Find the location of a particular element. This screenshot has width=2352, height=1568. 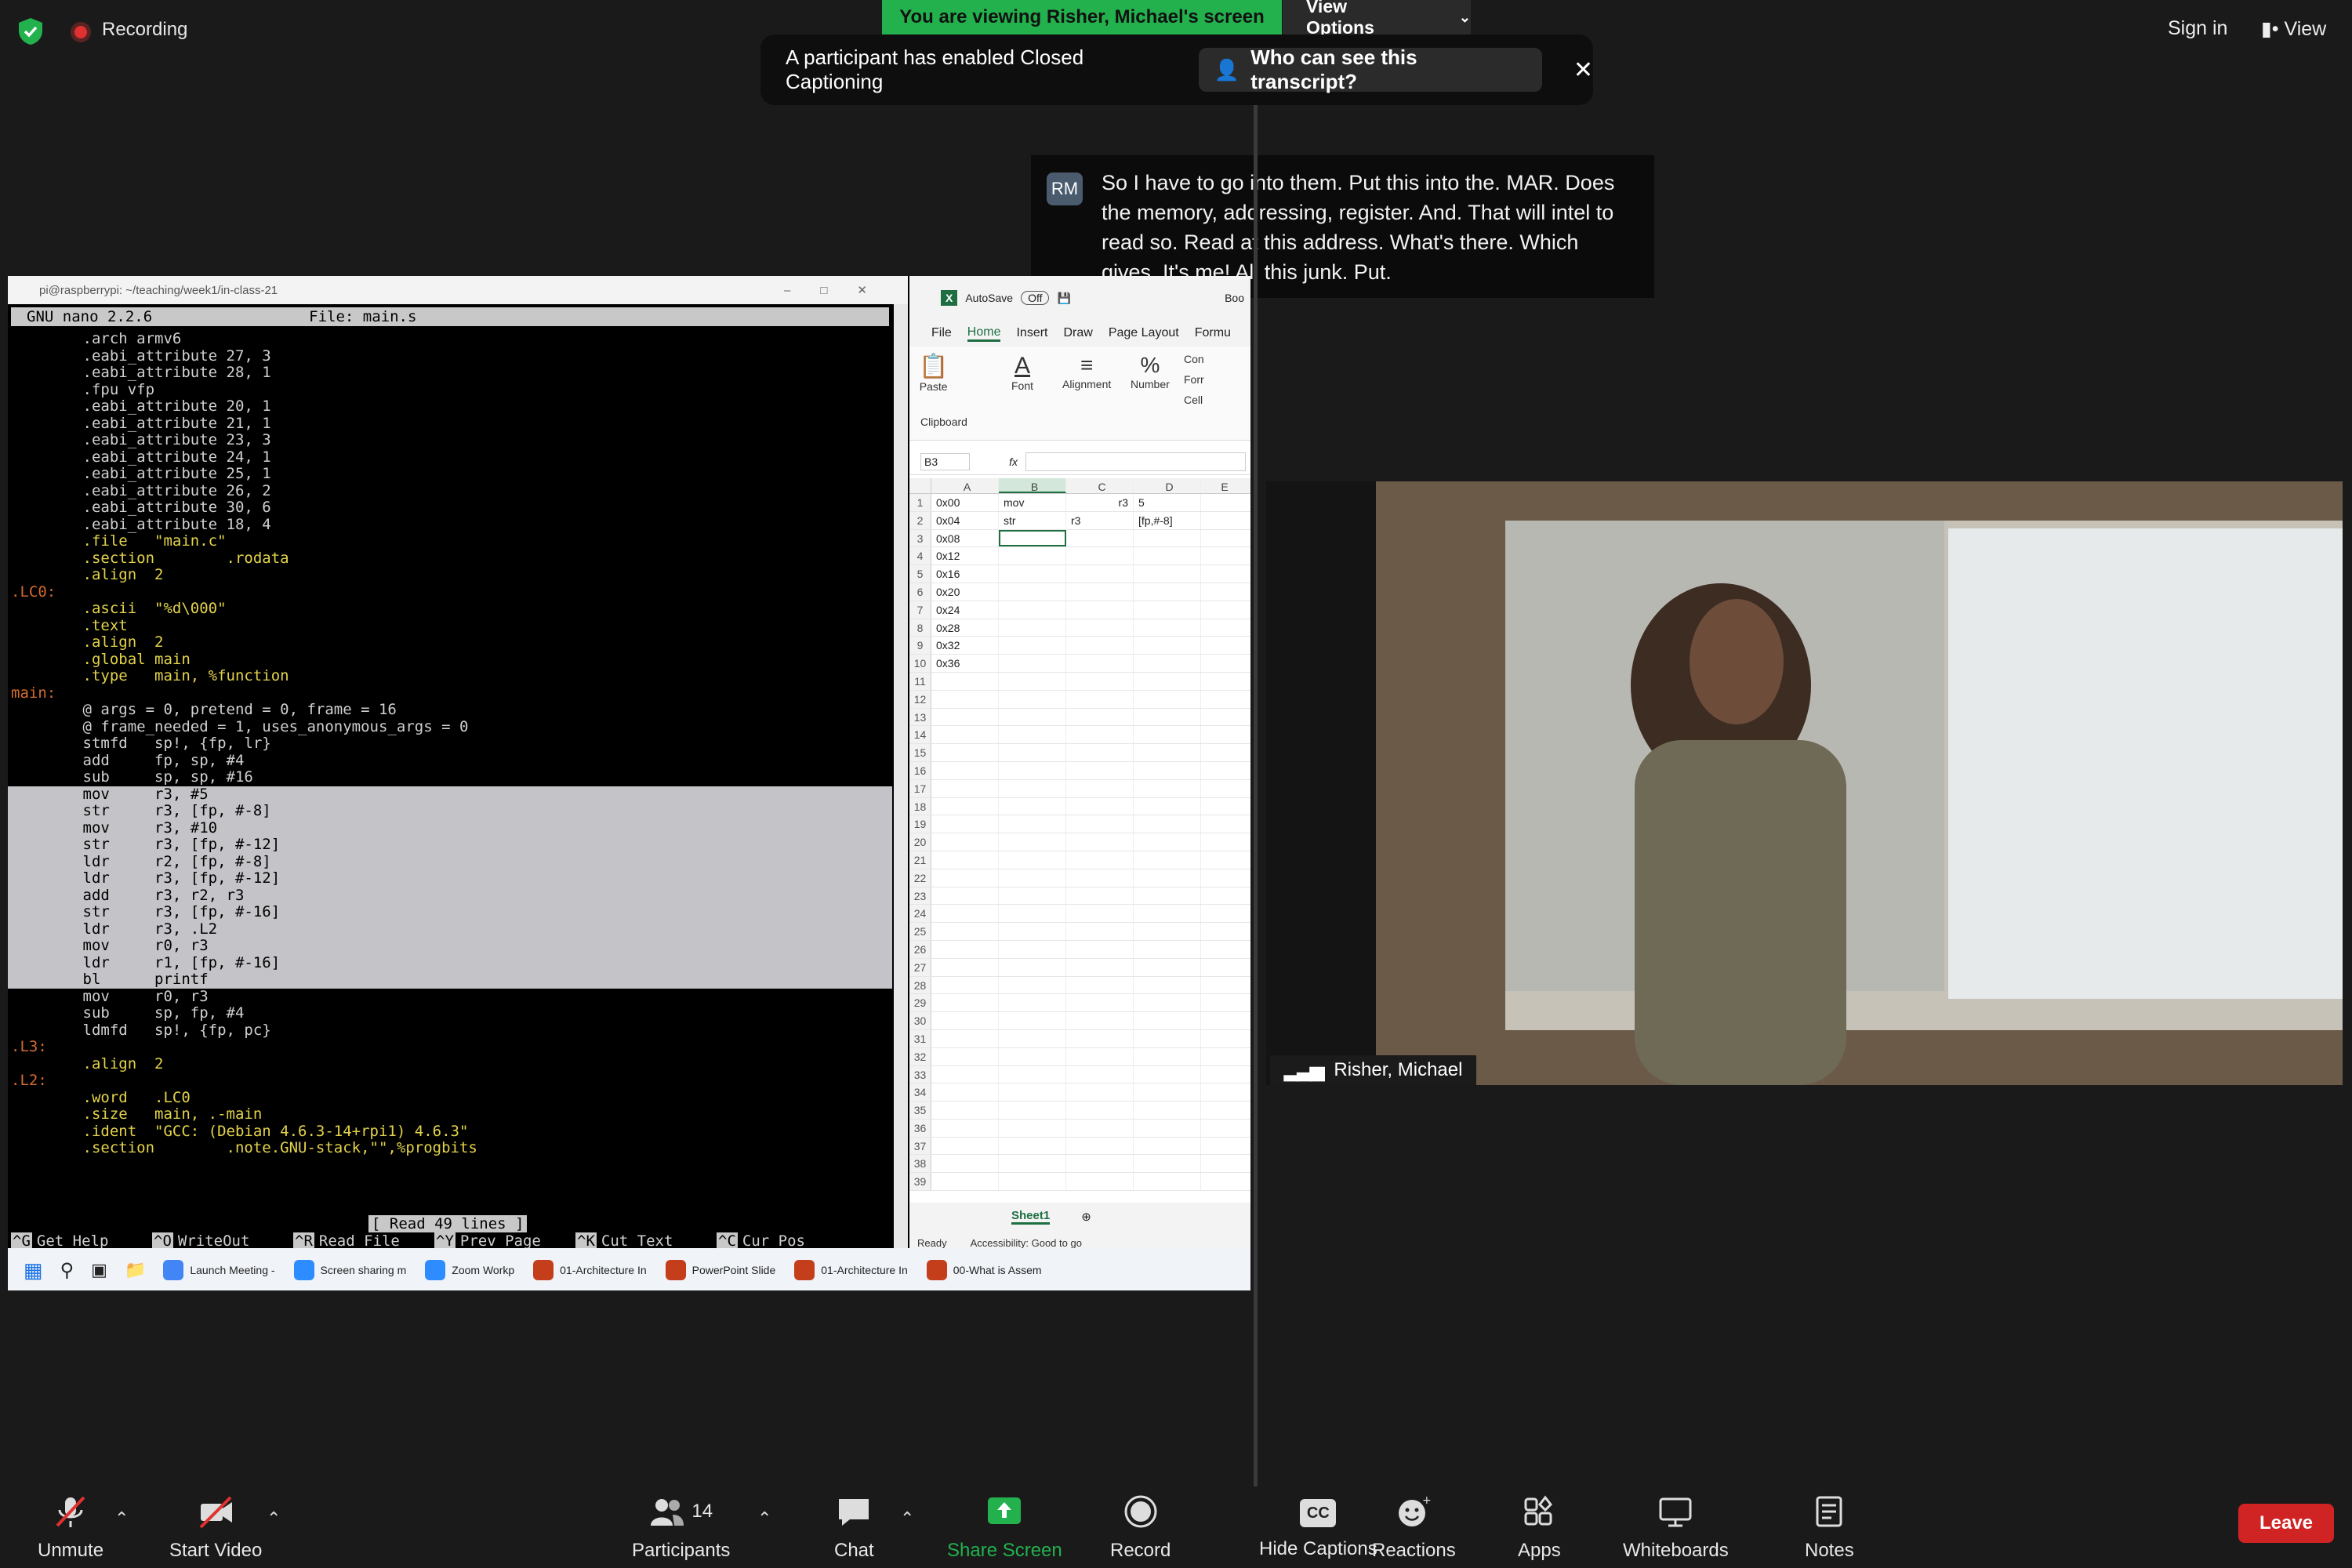

audio-options-caret: ⌃ is located at coordinates (122, 1518).